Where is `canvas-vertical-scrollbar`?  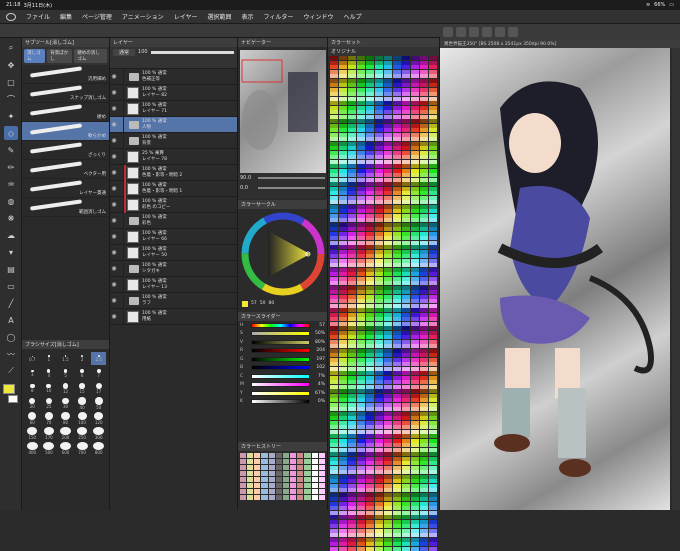
canvas-vertical-scrollbar is located at coordinates (676, 279).